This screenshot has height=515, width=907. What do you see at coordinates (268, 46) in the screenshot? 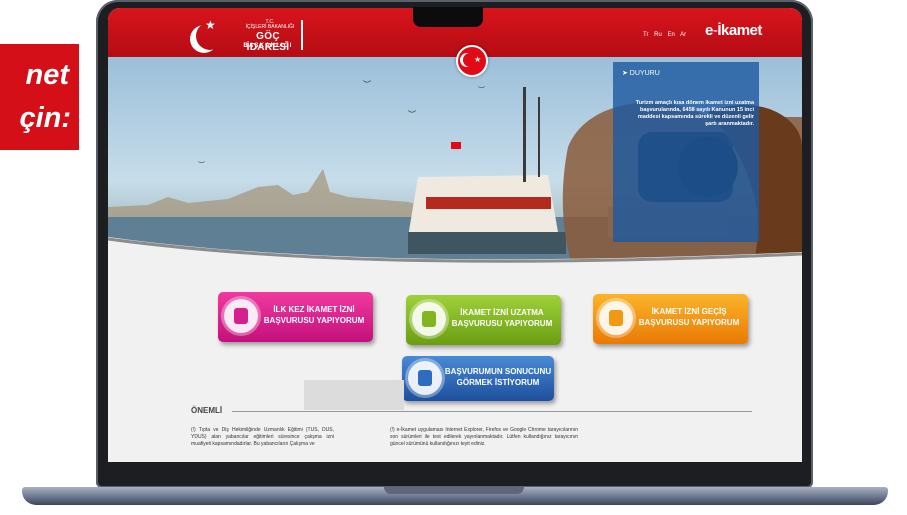
I see `logo-sub: BAŞKANLIĞI` at bounding box center [268, 46].